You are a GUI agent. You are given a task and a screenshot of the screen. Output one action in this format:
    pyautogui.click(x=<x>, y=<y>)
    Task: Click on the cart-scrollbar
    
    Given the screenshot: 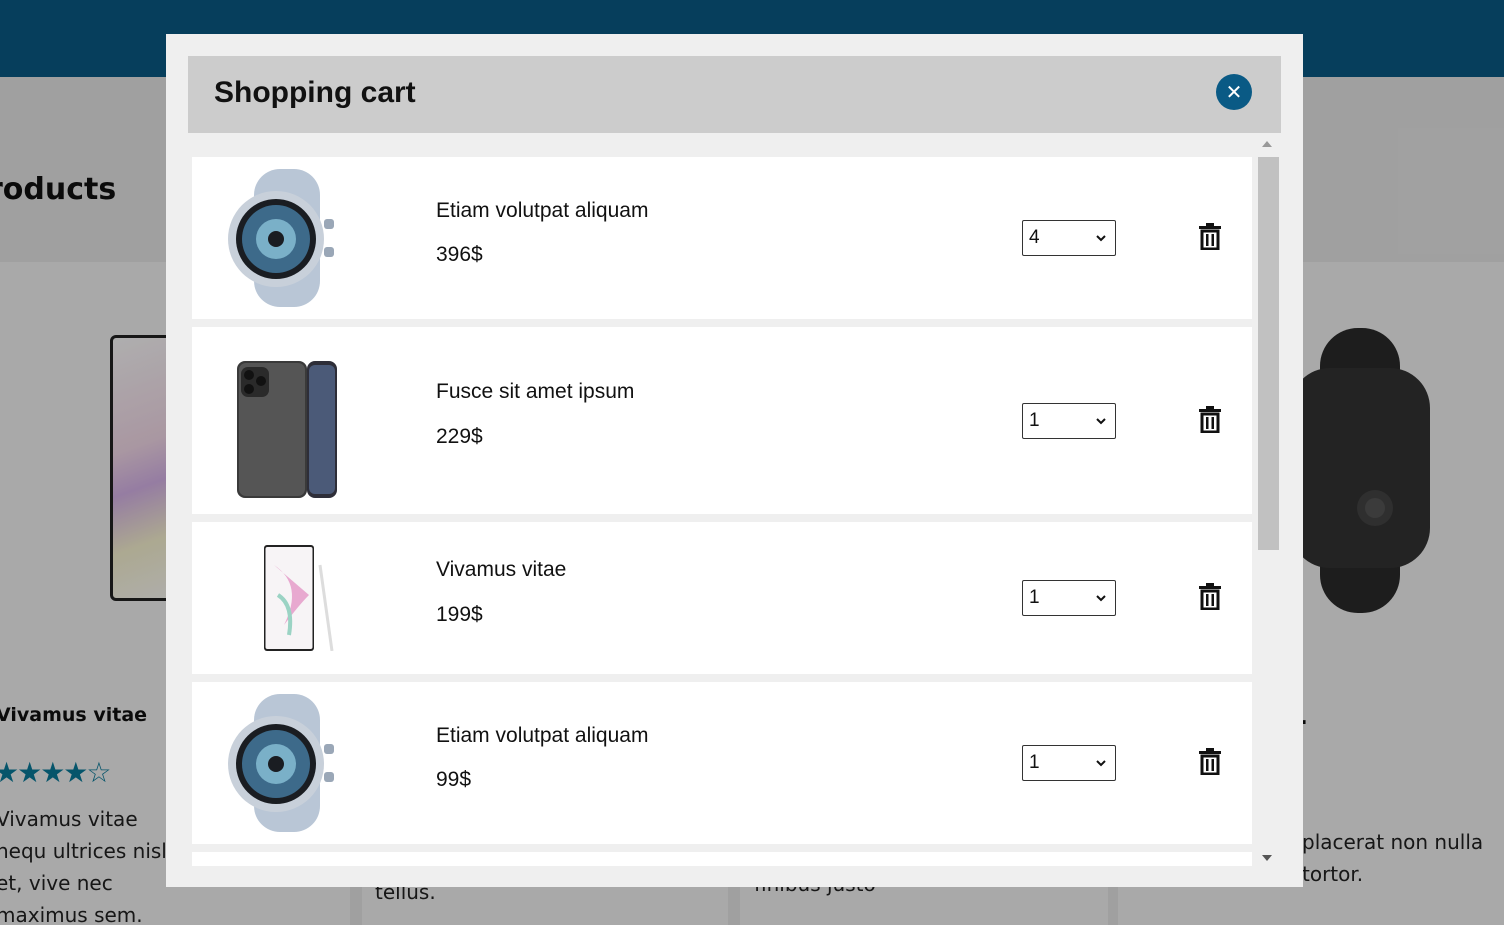 What is the action you would take?
    pyautogui.click(x=1269, y=502)
    